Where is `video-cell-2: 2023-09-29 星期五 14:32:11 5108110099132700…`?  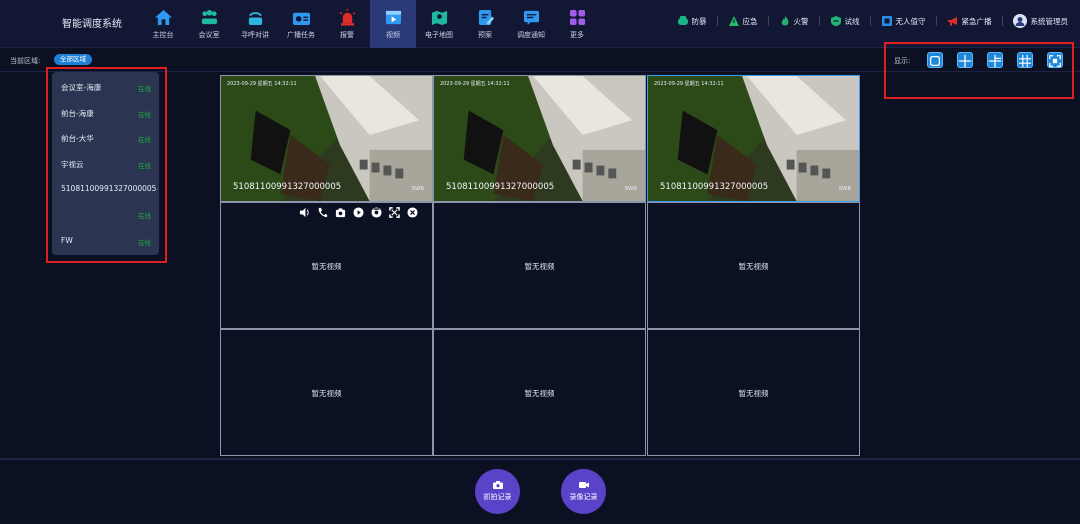 video-cell-2: 2023-09-29 星期五 14:32:11 5108110099132700… is located at coordinates (539, 138).